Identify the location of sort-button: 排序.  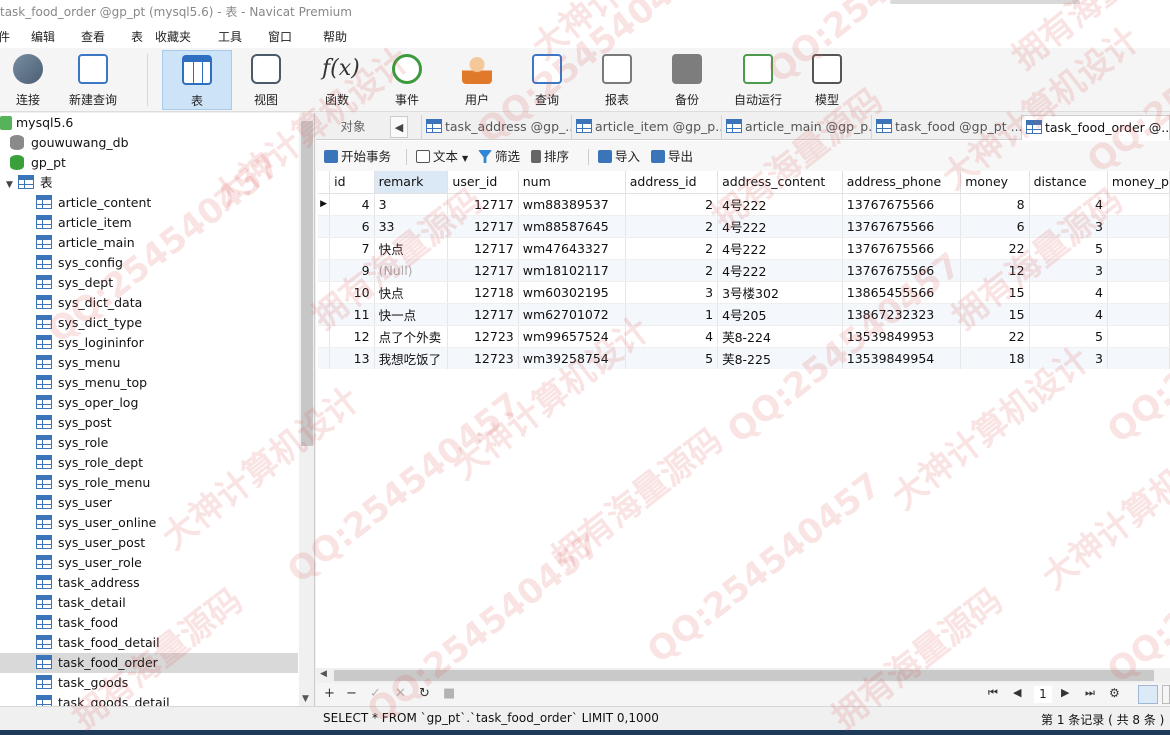
(550, 157).